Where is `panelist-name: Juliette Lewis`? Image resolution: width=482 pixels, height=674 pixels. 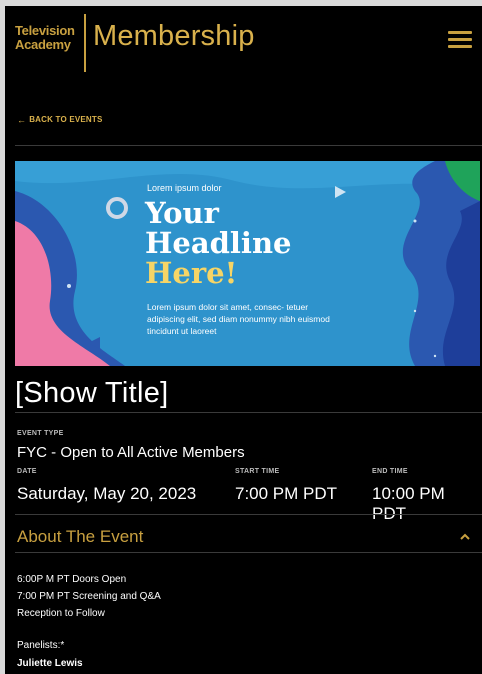
panelist-name: Juliette Lewis is located at coordinates (50, 663).